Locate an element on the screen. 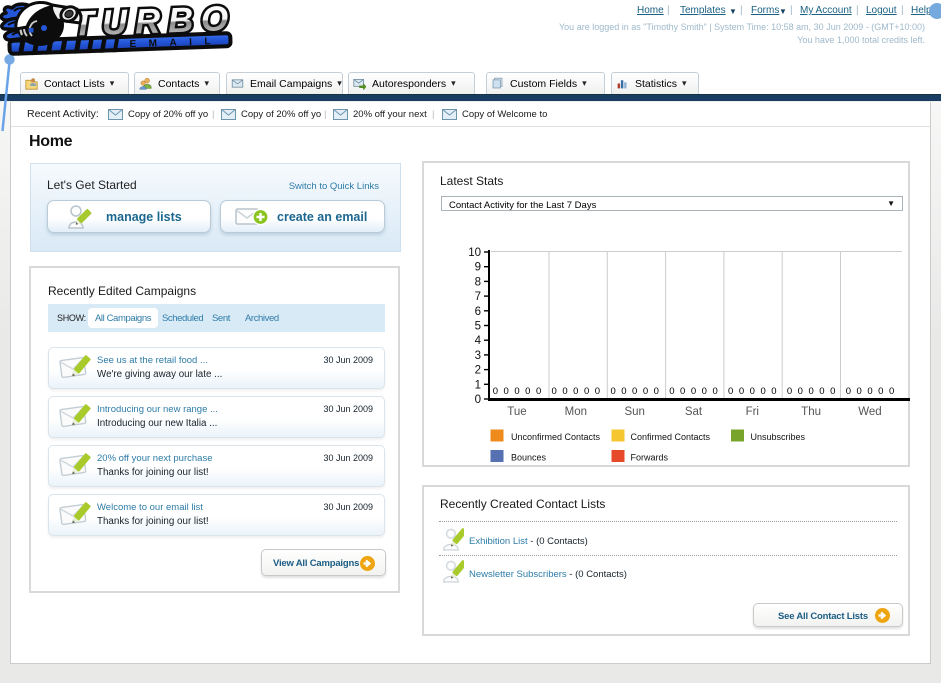 This screenshot has width=941, height=683. svg-text: Sun is located at coordinates (634, 412).